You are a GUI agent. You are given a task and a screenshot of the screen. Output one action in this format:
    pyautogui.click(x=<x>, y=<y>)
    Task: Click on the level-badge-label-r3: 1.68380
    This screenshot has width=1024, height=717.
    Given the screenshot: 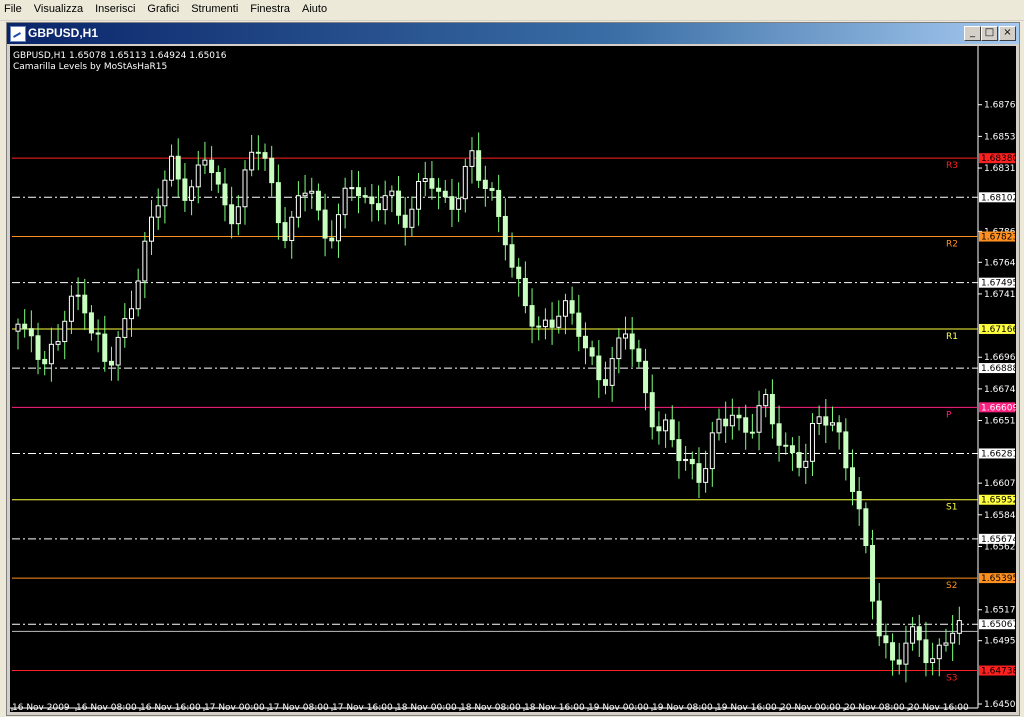 What is the action you would take?
    pyautogui.click(x=998, y=159)
    